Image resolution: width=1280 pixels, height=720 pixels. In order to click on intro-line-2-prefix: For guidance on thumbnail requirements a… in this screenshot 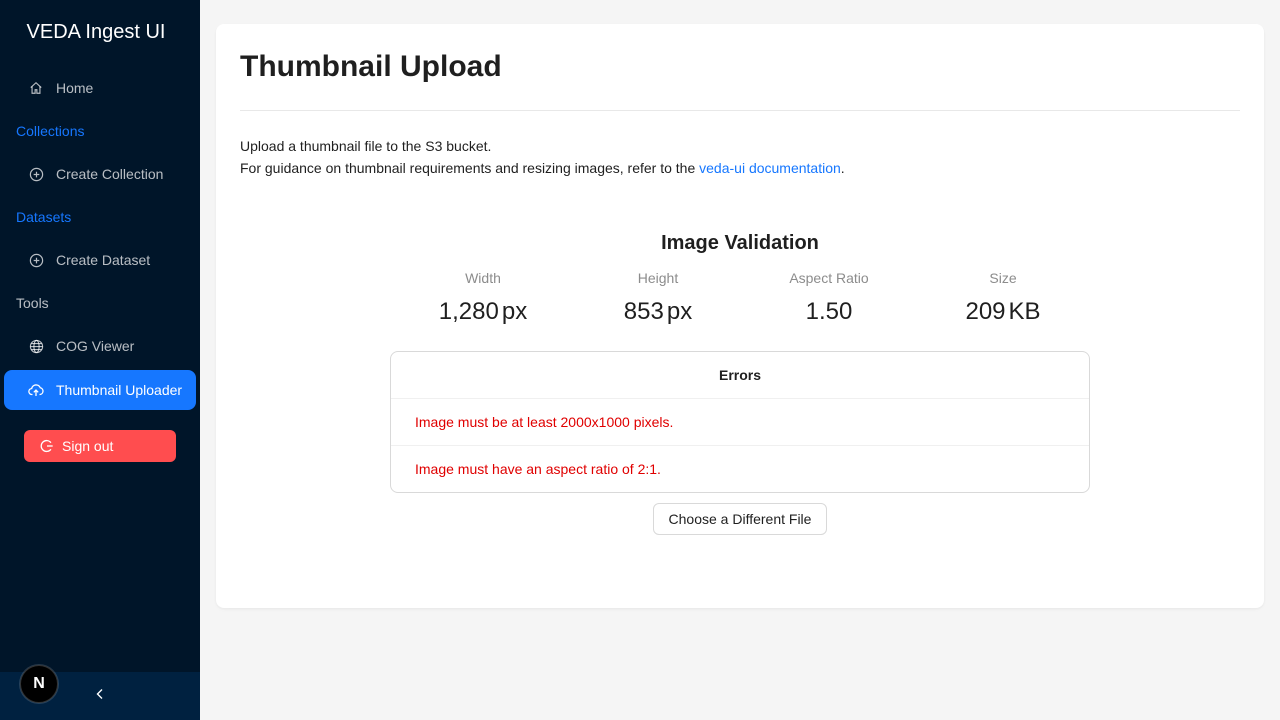, I will do `click(470, 168)`.